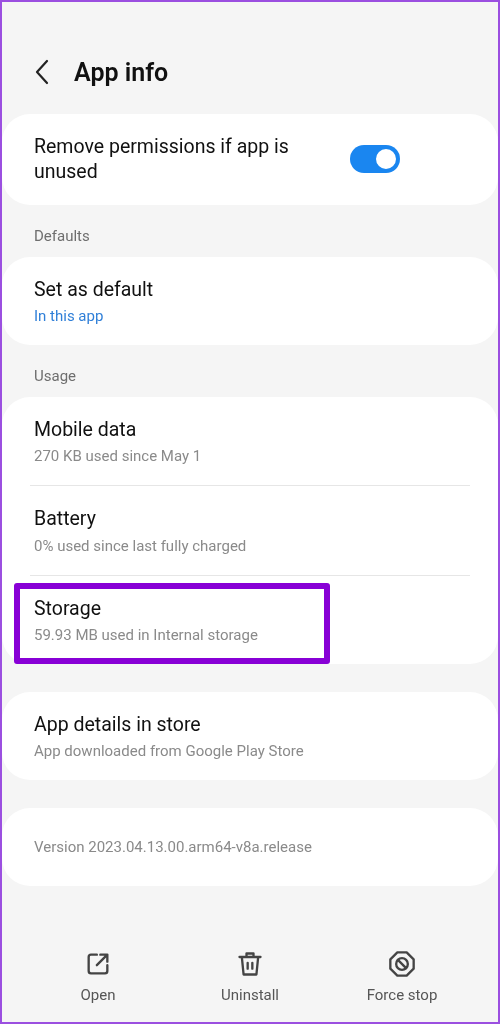  What do you see at coordinates (55, 377) in the screenshot?
I see `section-heading: Usage` at bounding box center [55, 377].